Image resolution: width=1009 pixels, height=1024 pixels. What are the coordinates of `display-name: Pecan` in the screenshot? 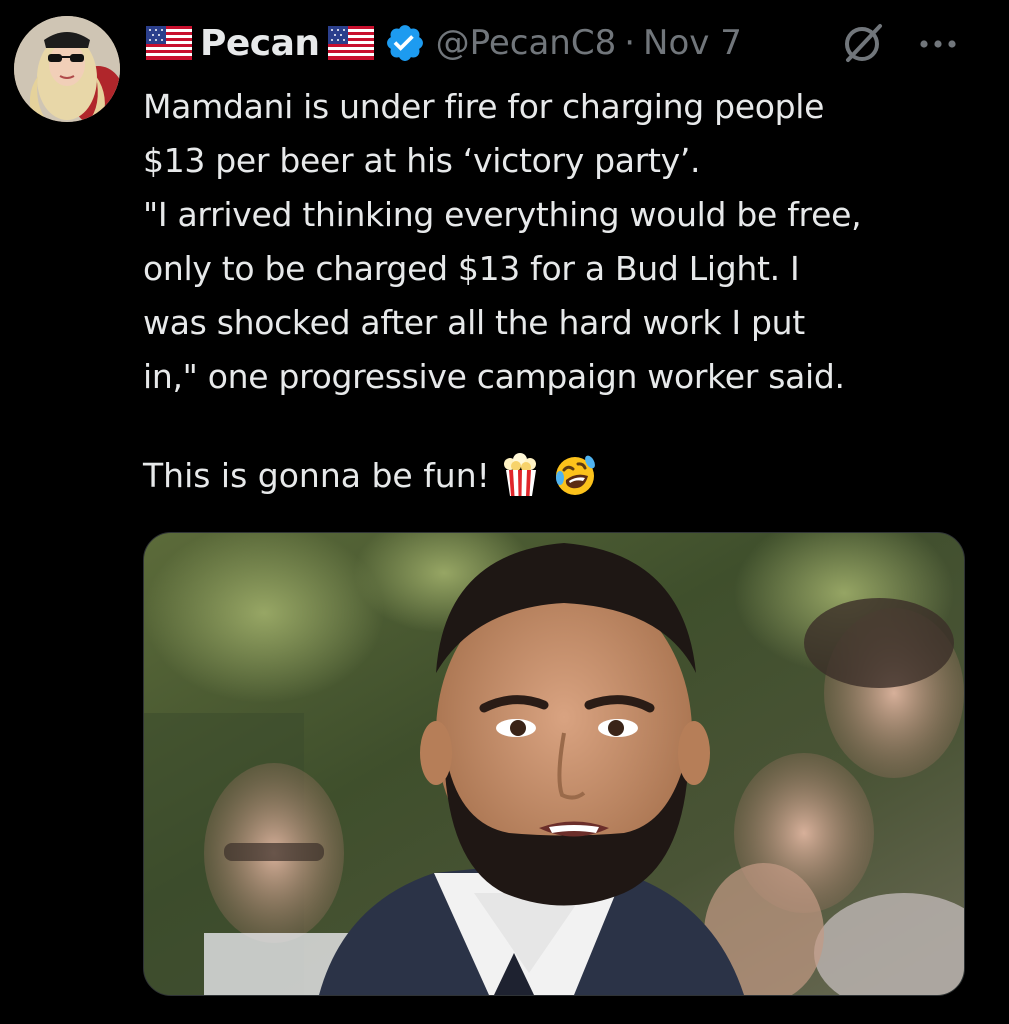 It's located at (260, 43).